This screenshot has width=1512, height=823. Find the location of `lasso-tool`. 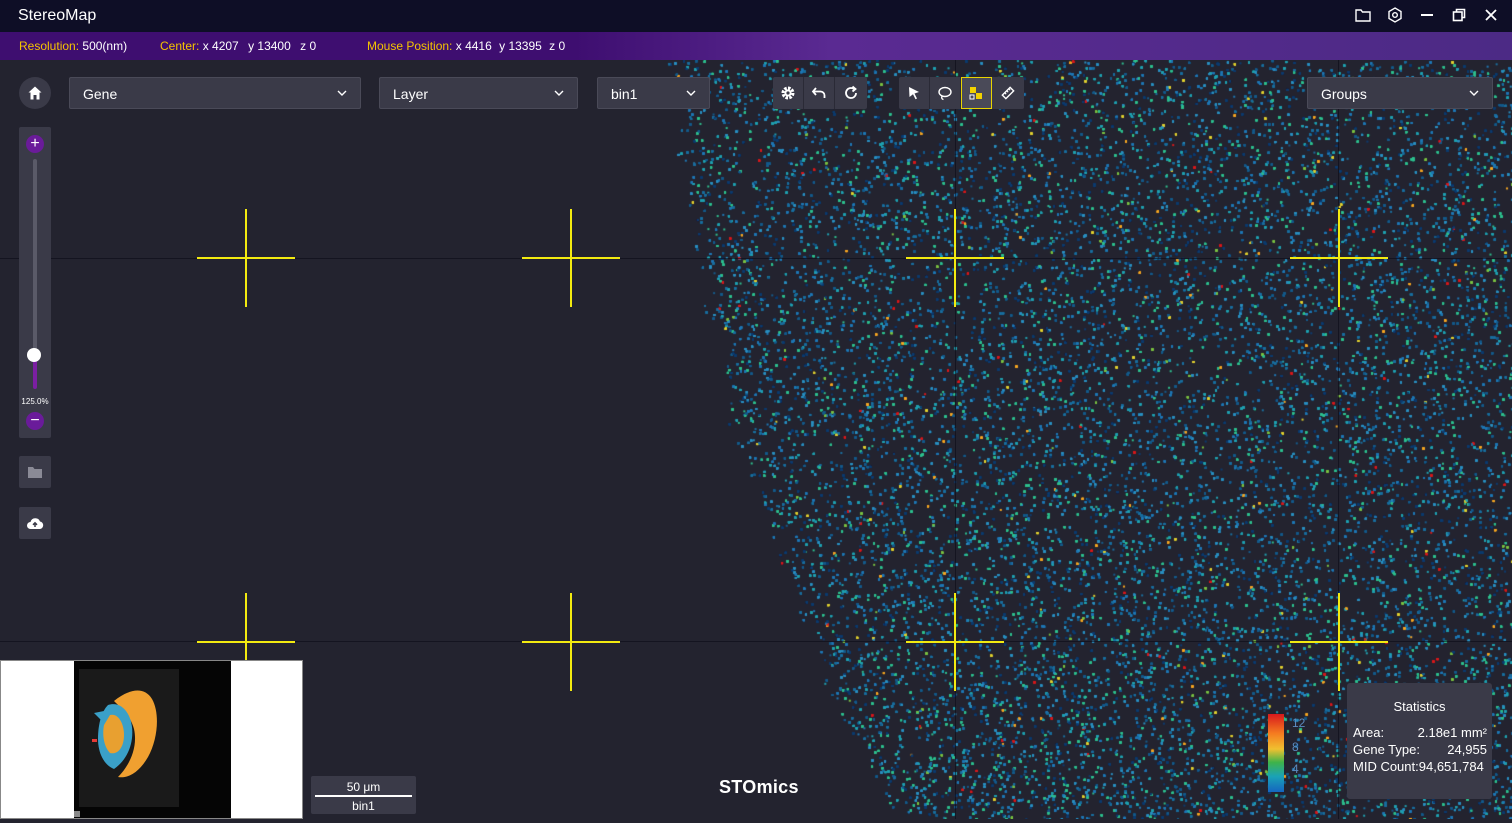

lasso-tool is located at coordinates (945, 93).